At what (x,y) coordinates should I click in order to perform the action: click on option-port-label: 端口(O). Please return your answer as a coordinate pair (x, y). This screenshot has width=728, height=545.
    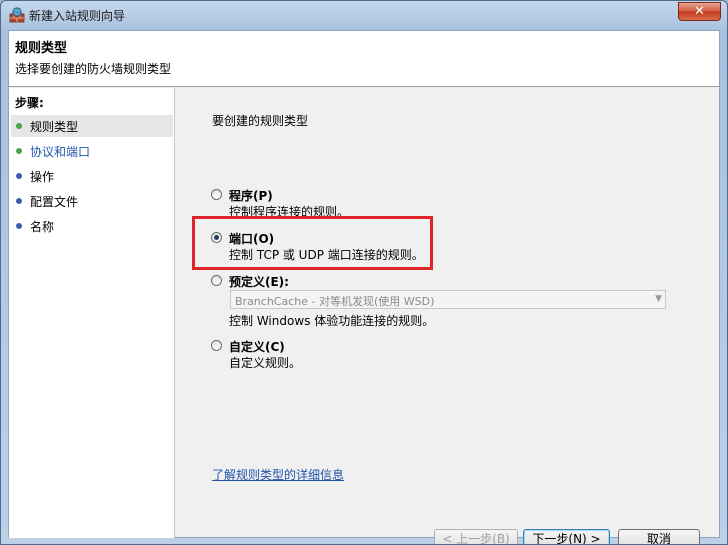
    Looking at the image, I should click on (251, 238).